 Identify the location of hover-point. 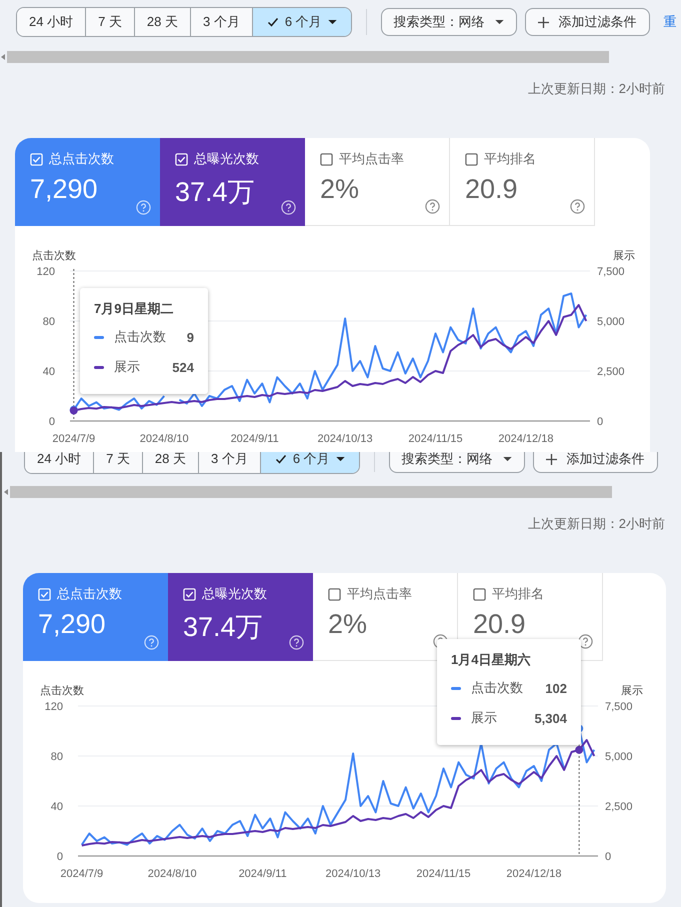
(579, 750).